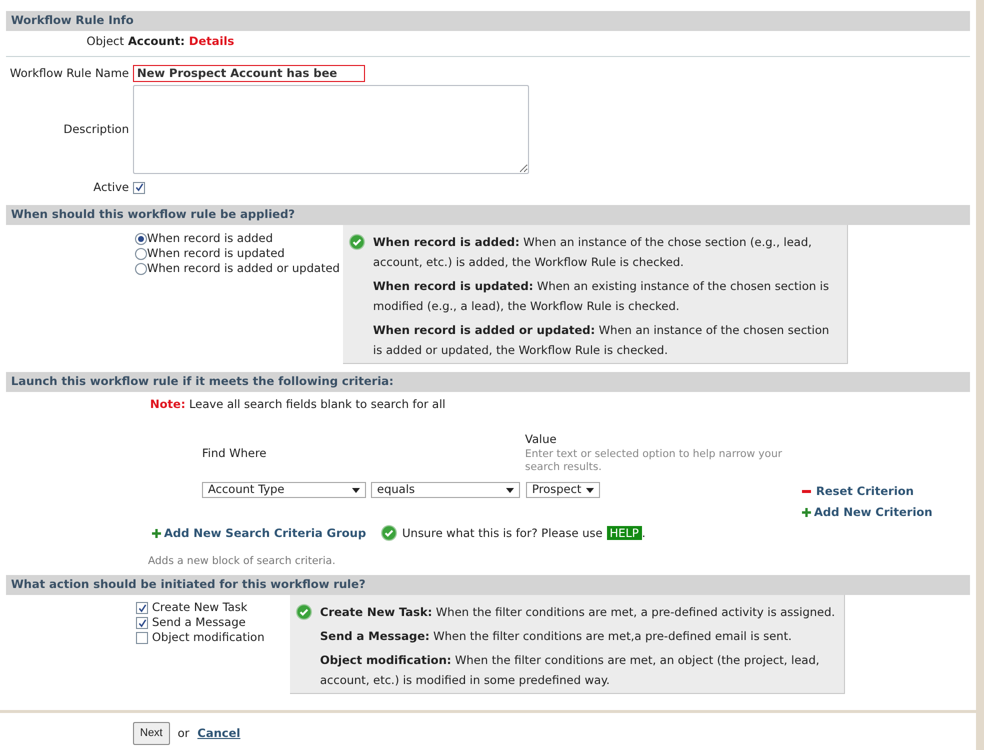  I want to click on or-text: or, so click(184, 733).